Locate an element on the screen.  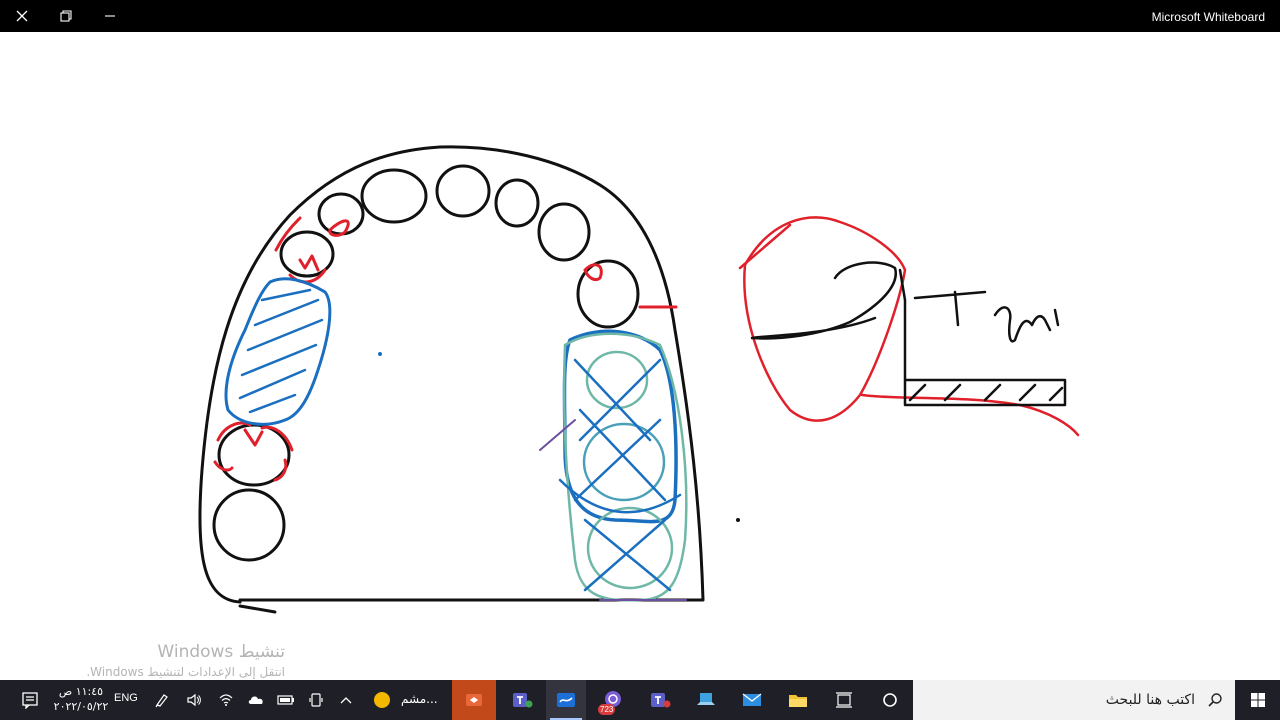
weather-button is located at coordinates (382, 700).